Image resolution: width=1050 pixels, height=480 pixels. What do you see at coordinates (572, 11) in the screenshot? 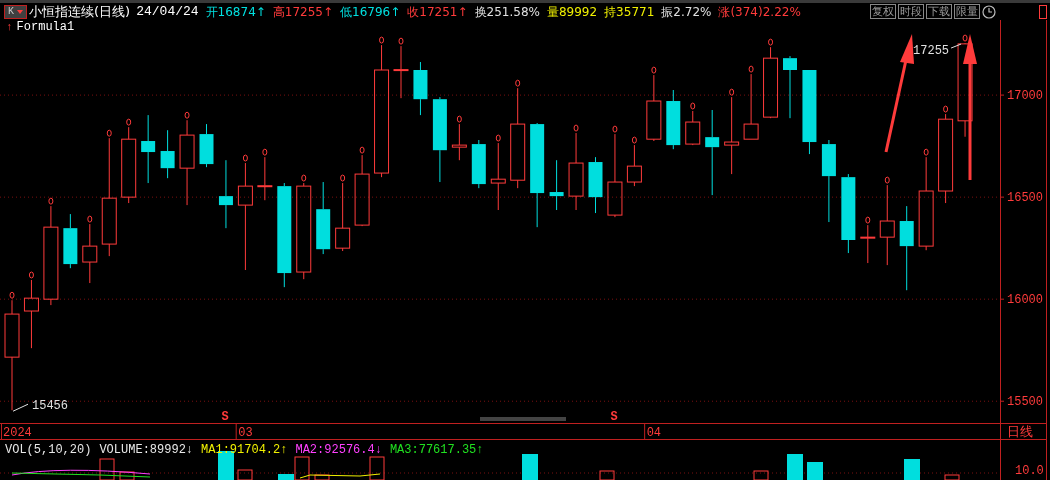
I see `quote-field: 量89992` at bounding box center [572, 11].